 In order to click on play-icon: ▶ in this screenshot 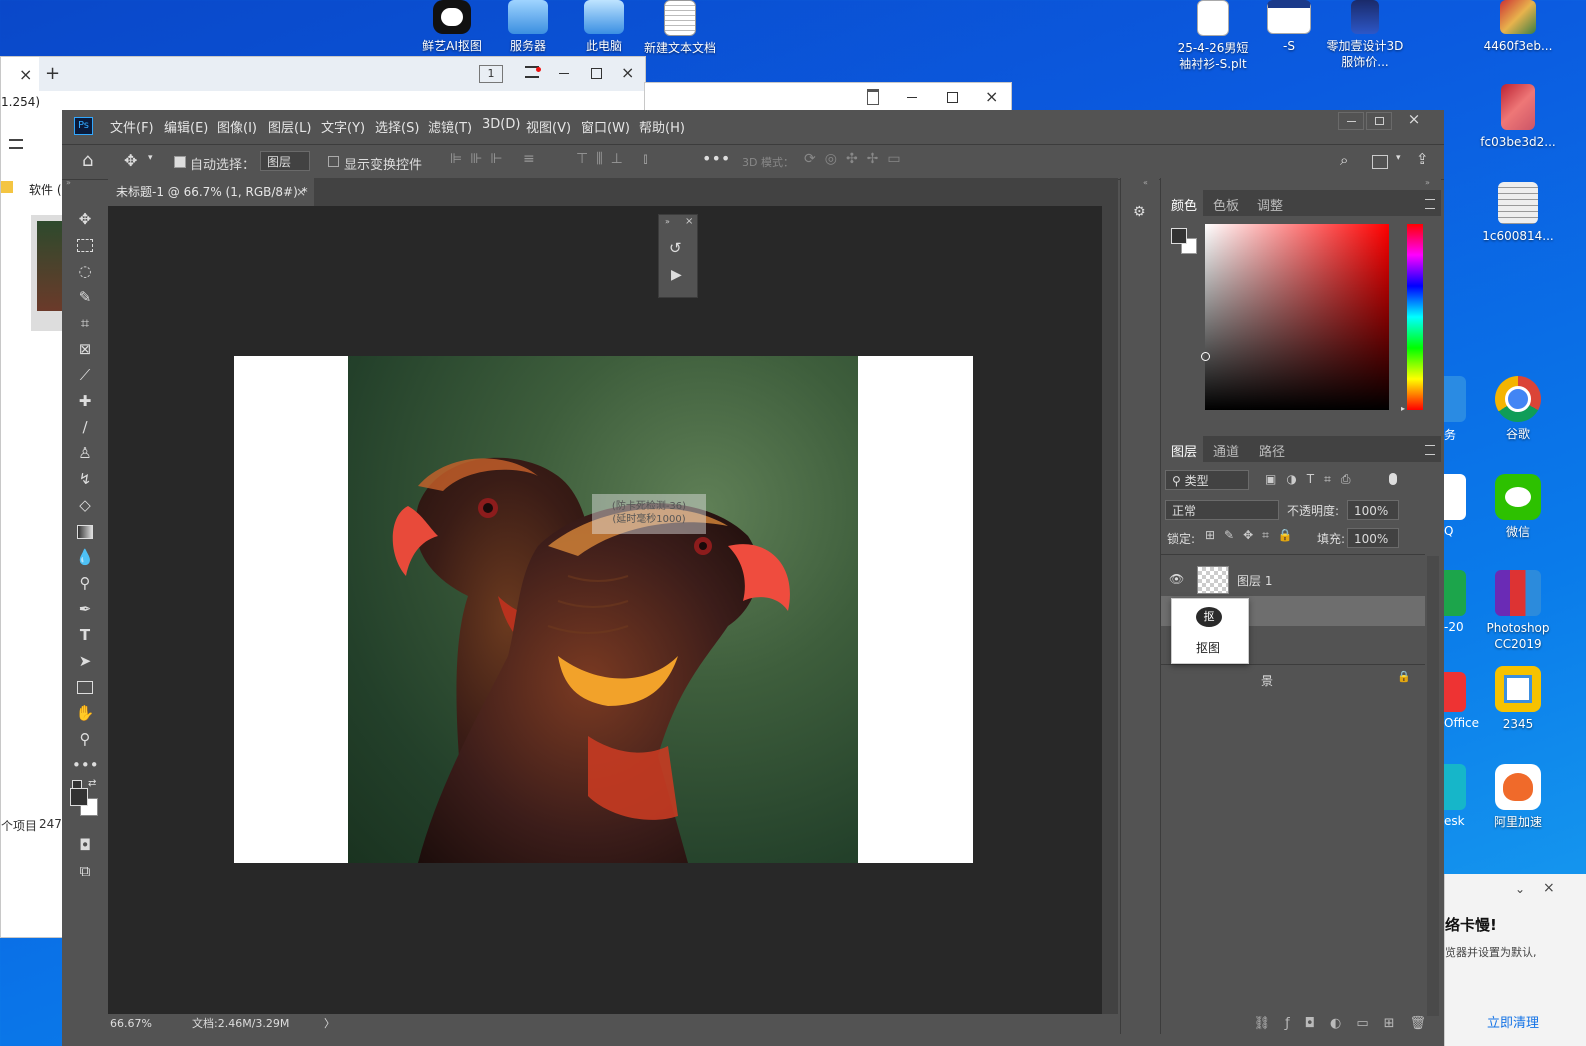, I will do `click(676, 275)`.